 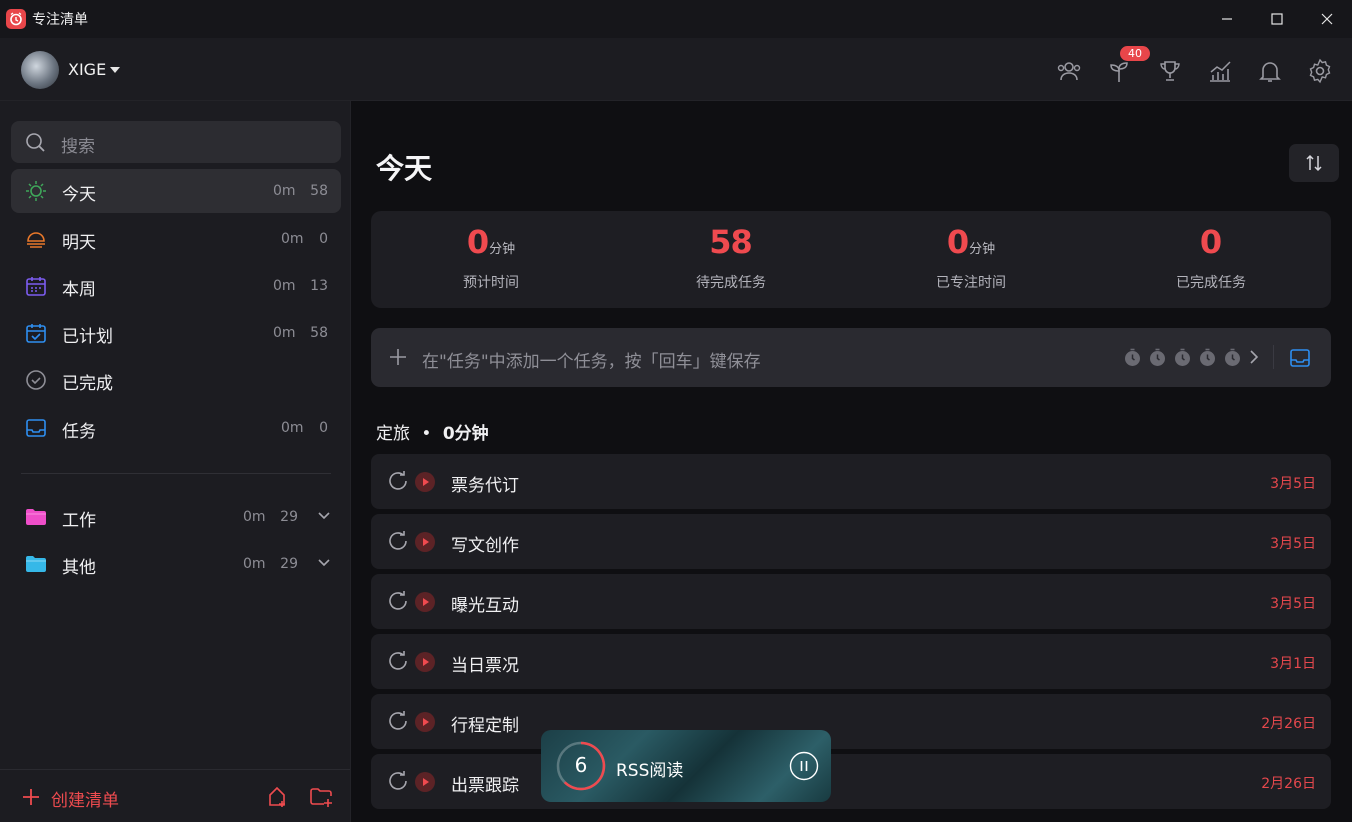 I want to click on minimize-icon, so click(x=1227, y=19).